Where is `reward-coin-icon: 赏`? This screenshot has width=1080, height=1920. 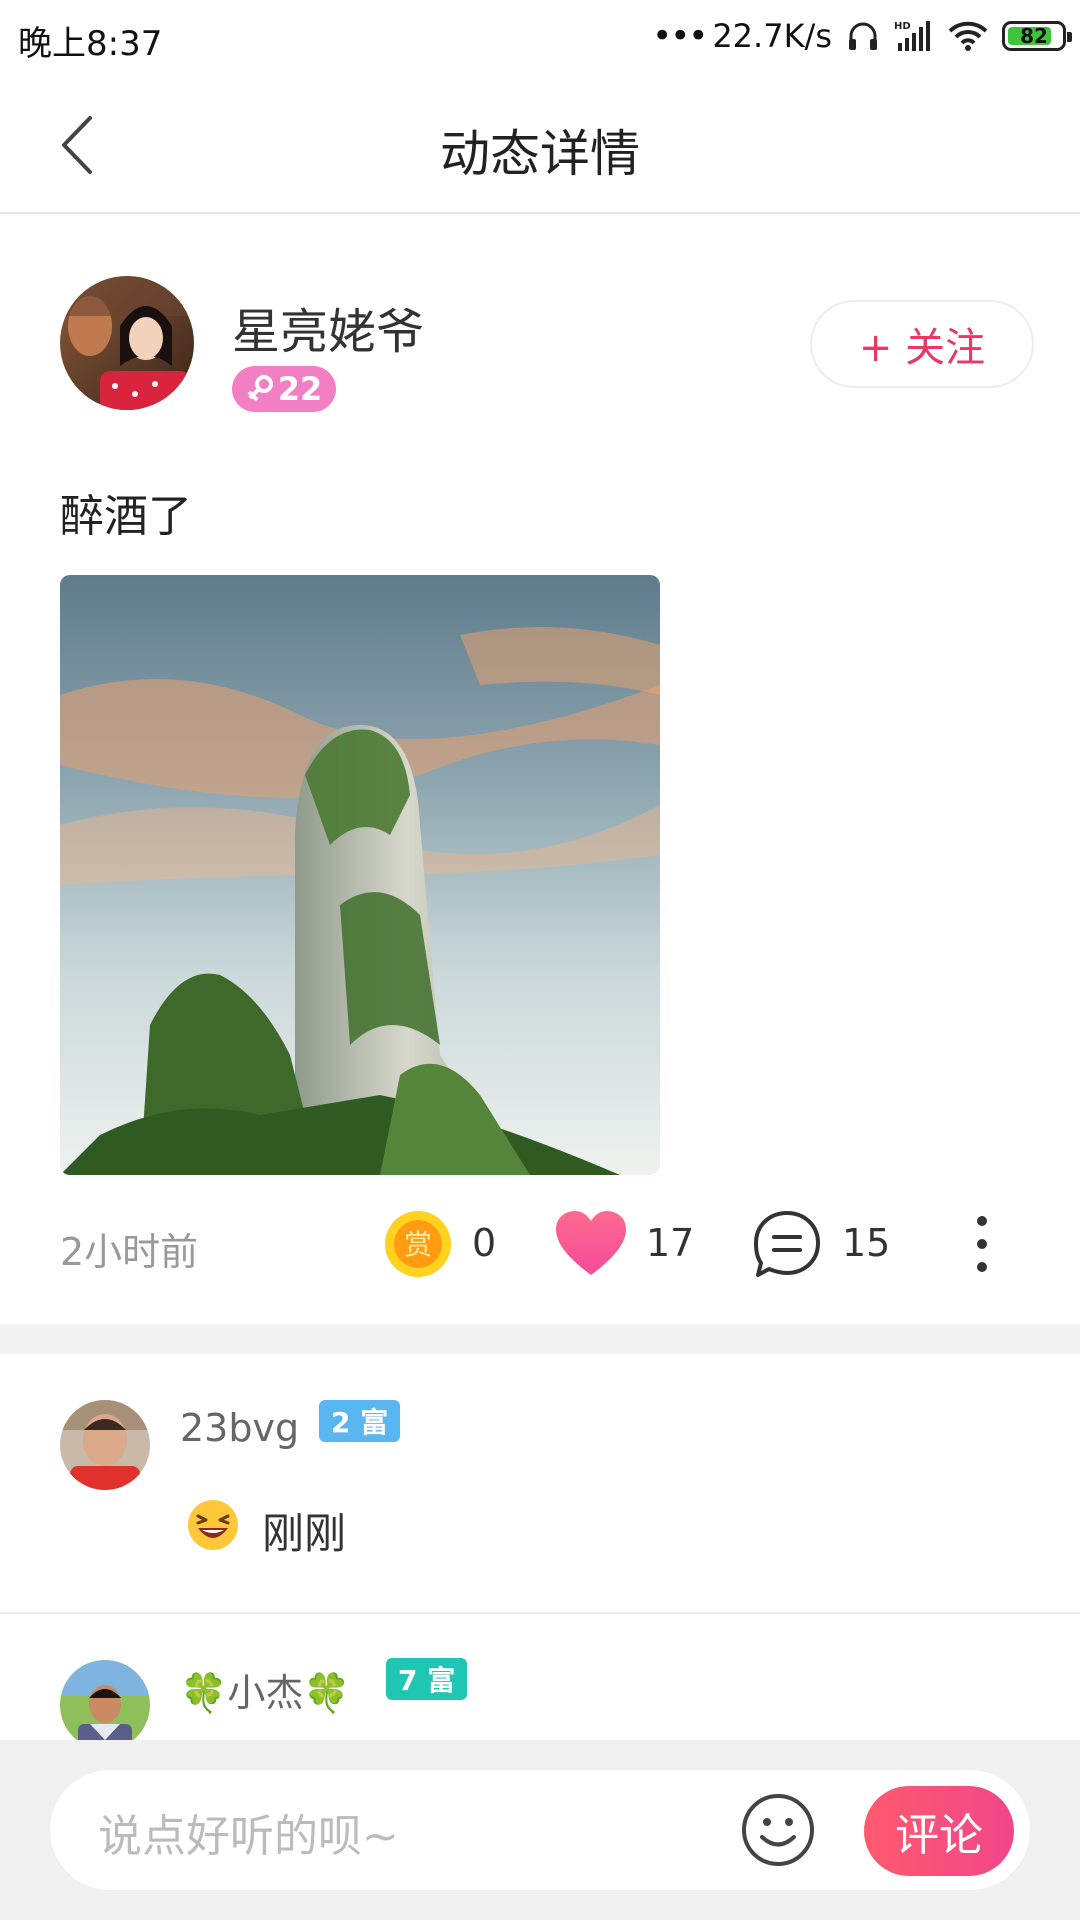
reward-coin-icon: 赏 is located at coordinates (418, 1244).